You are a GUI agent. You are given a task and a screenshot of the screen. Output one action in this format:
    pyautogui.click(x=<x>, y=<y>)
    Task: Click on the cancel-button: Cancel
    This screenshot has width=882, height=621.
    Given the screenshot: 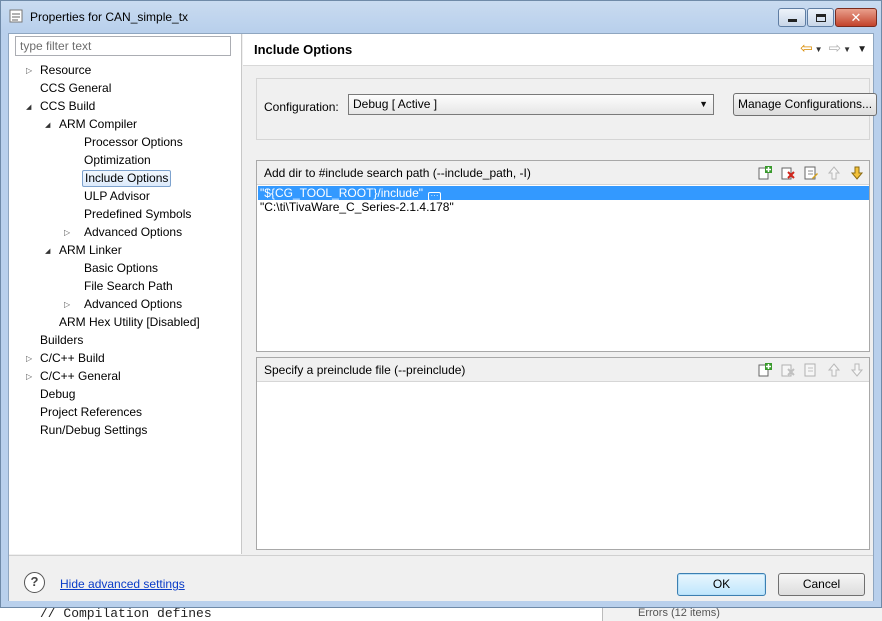 What is the action you would take?
    pyautogui.click(x=821, y=584)
    